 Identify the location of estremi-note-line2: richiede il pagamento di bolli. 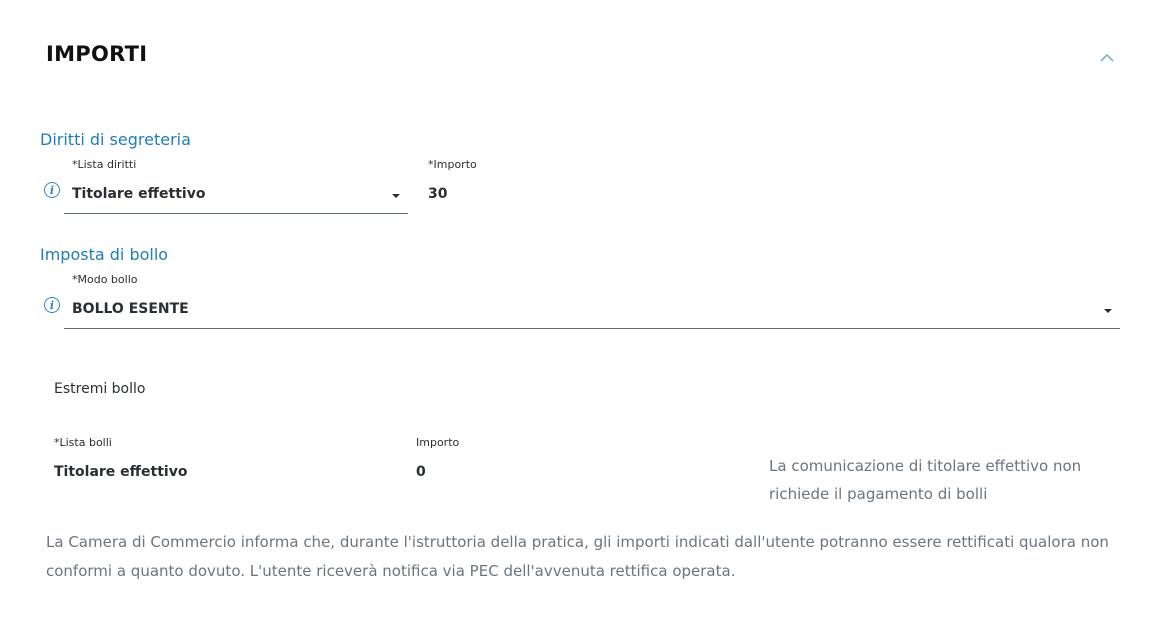
(878, 494).